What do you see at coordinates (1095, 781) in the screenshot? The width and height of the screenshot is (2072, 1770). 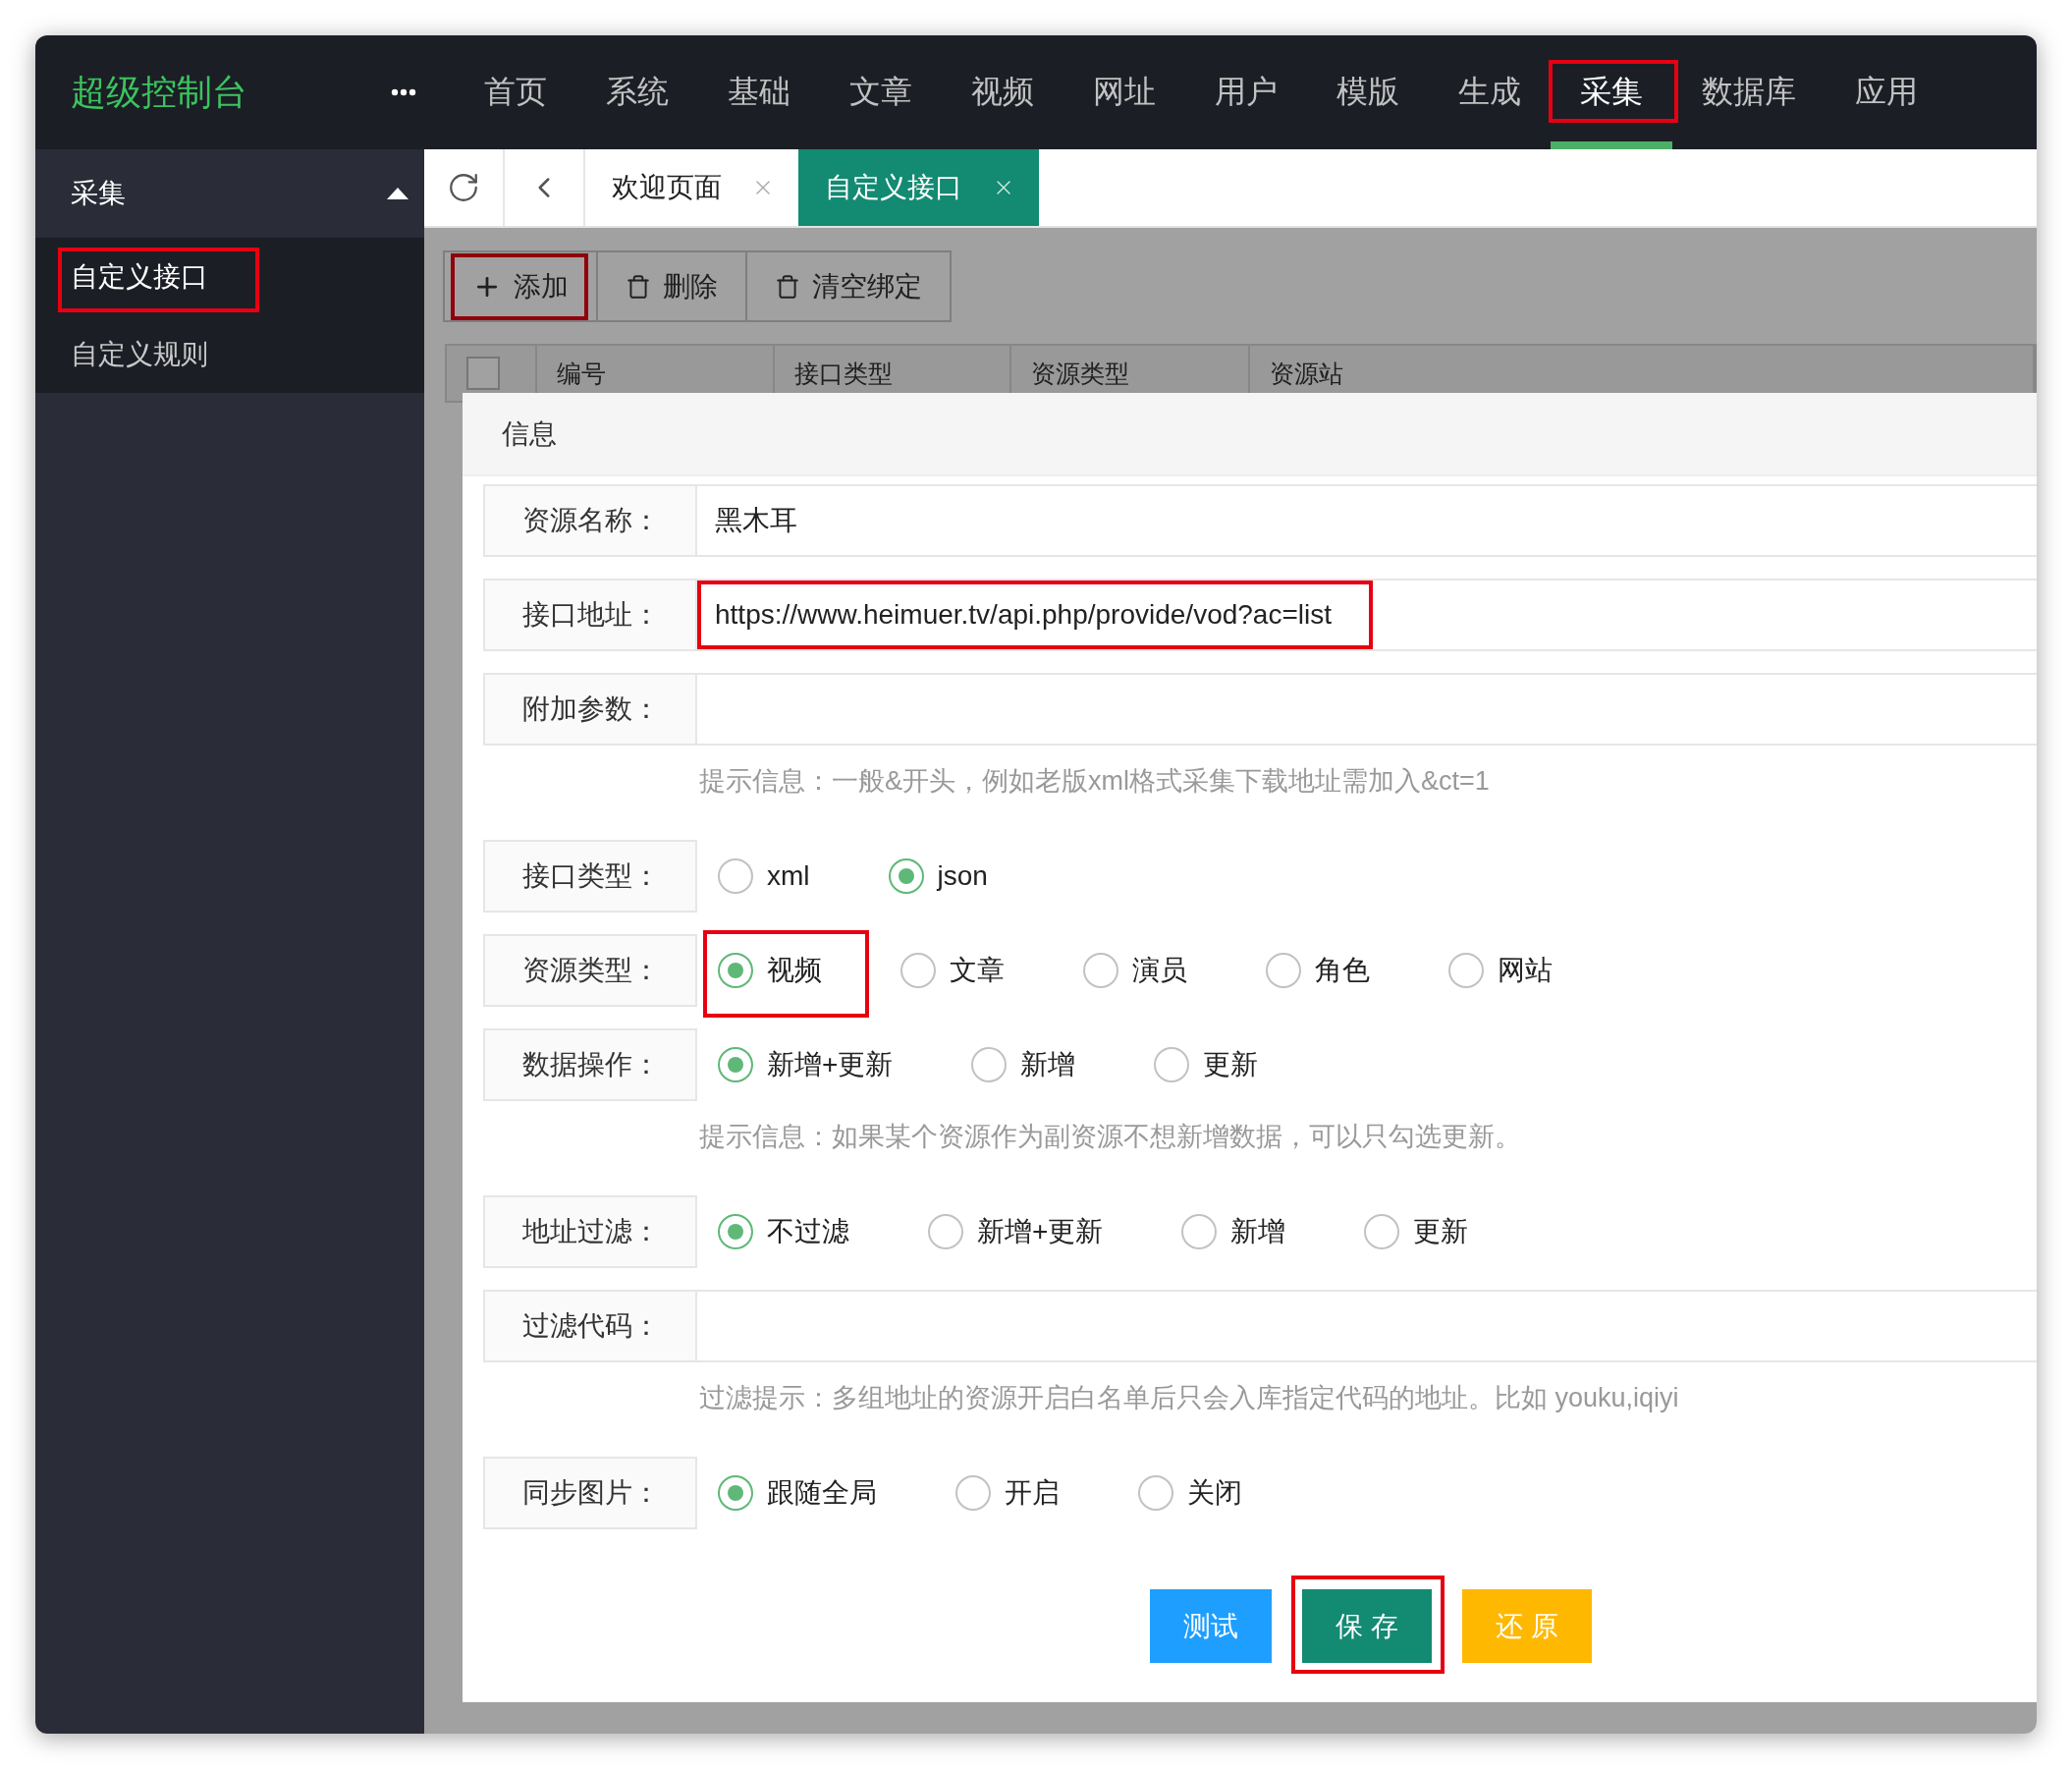 I see `hint-text: 提示信息：一般&开头，例如老版xml格式采集下载地址需加入&ct=1` at bounding box center [1095, 781].